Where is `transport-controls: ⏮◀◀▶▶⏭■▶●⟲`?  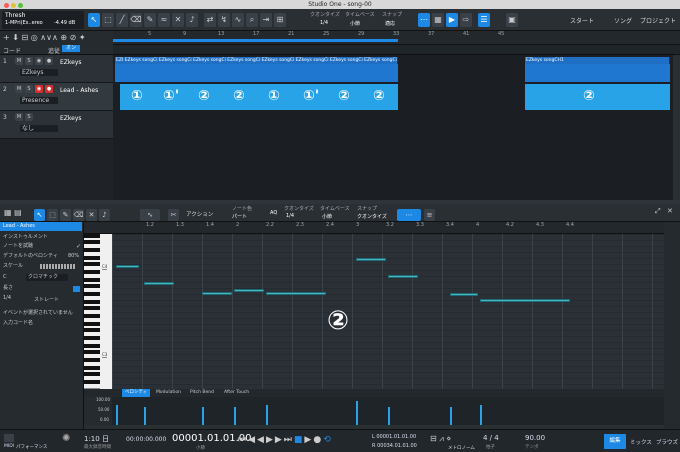
transport-controls: ⏮◀◀▶▶⏭■▶●⟲ is located at coordinates (285, 440).